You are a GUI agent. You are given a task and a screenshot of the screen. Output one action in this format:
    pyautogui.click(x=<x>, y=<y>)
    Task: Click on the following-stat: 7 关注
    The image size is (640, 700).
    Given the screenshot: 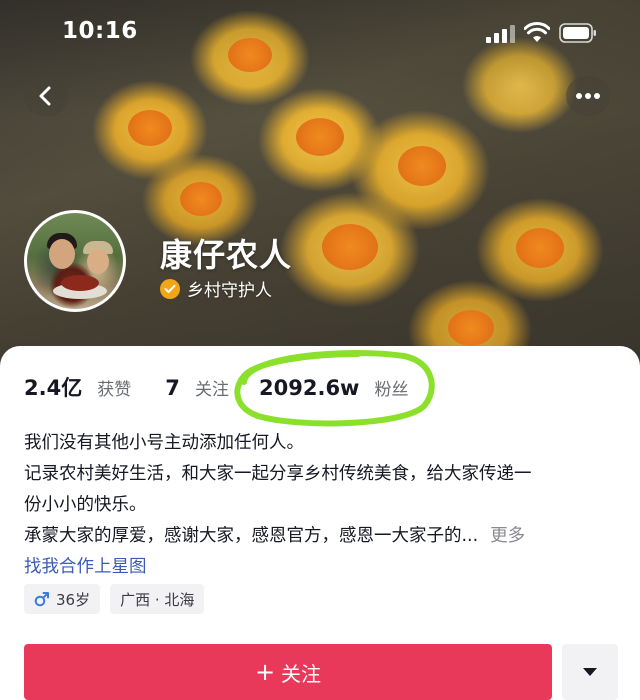 What is the action you would take?
    pyautogui.click(x=197, y=387)
    